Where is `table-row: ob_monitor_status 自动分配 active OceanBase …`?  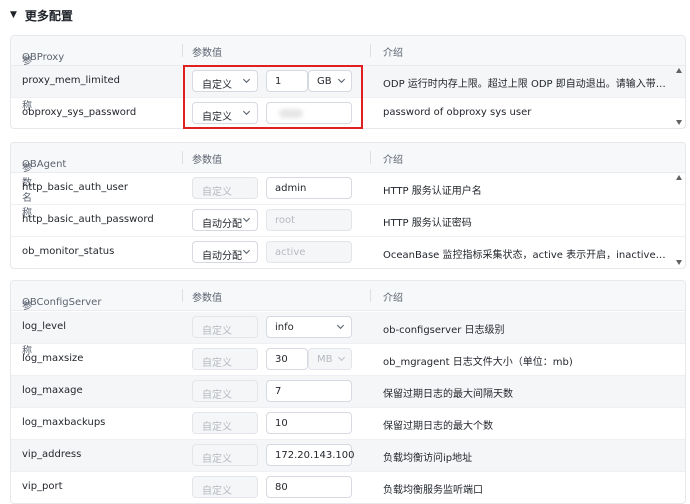 table-row: ob_monitor_status 自动分配 active OceanBase … is located at coordinates (348, 252).